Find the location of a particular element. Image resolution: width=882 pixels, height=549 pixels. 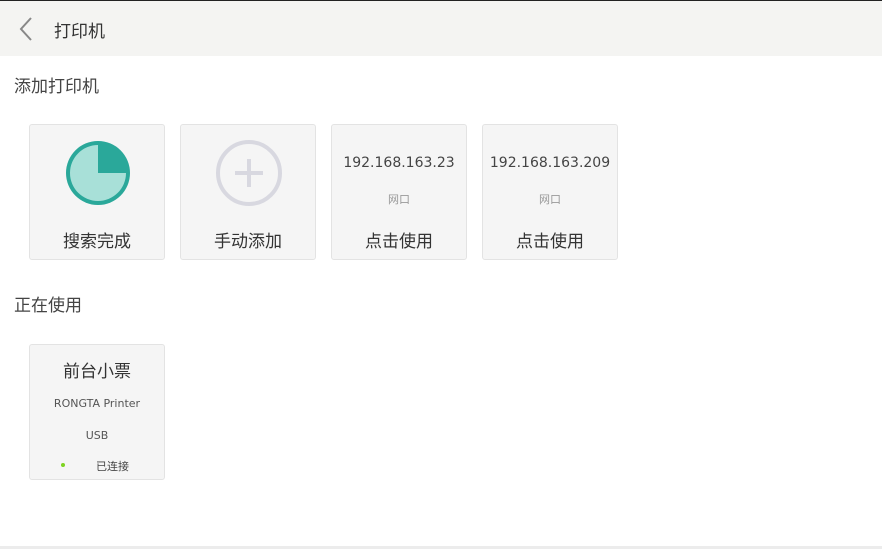

search-card: 搜索完成 is located at coordinates (97, 192).